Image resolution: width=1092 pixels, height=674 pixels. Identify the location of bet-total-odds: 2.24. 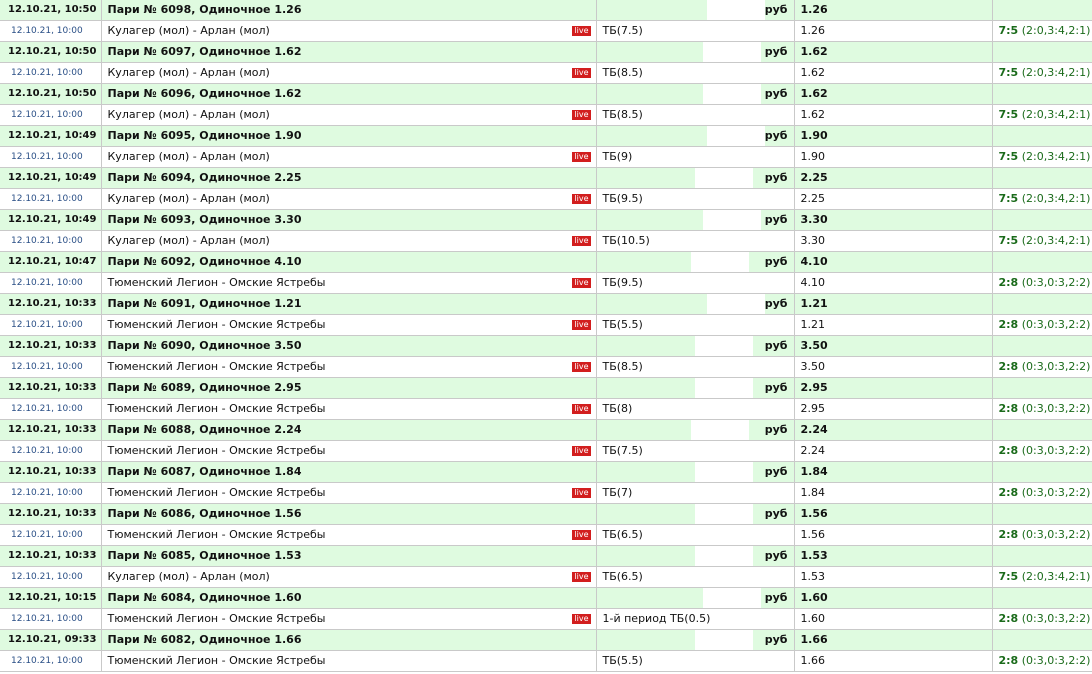
(893, 430).